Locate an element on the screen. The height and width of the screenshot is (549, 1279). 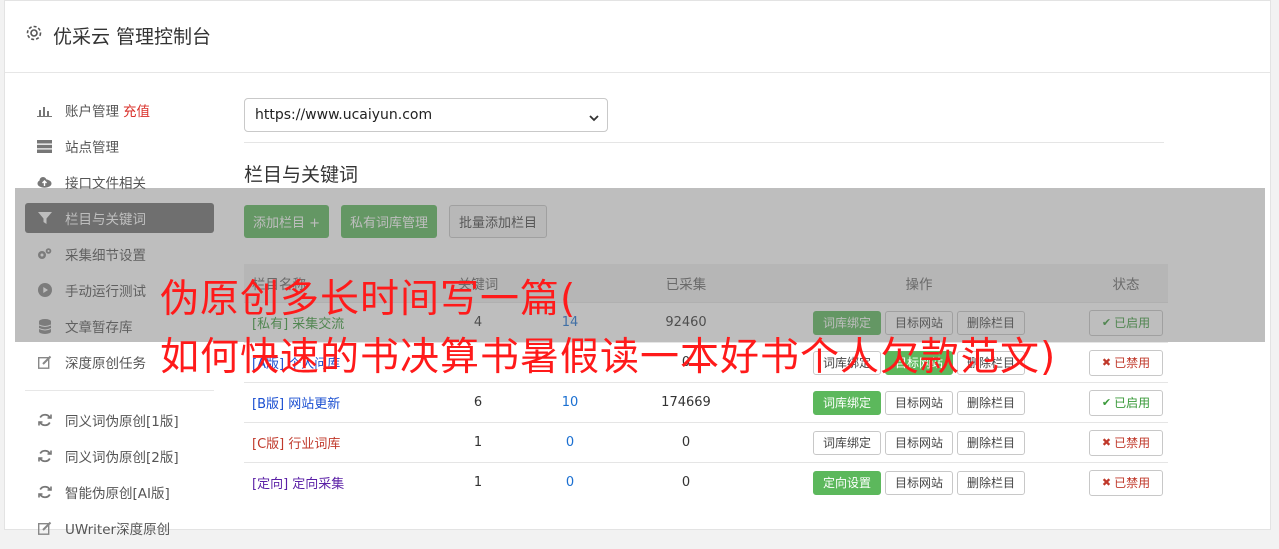
sidebar-item-label: 站点管理 is located at coordinates (92, 148).